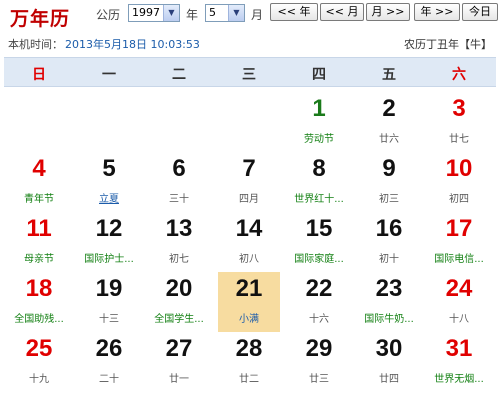  I want to click on calendar-type-label: 公历, so click(108, 15).